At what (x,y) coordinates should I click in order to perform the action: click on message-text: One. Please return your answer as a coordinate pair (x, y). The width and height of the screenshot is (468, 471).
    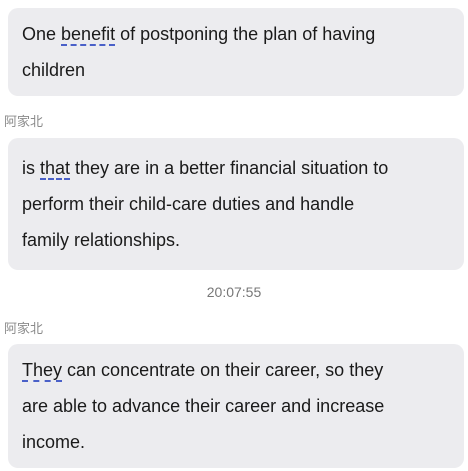
    Looking at the image, I should click on (42, 34).